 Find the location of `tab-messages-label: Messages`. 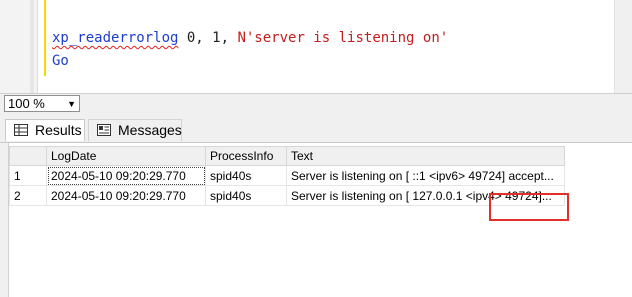

tab-messages-label: Messages is located at coordinates (150, 130).